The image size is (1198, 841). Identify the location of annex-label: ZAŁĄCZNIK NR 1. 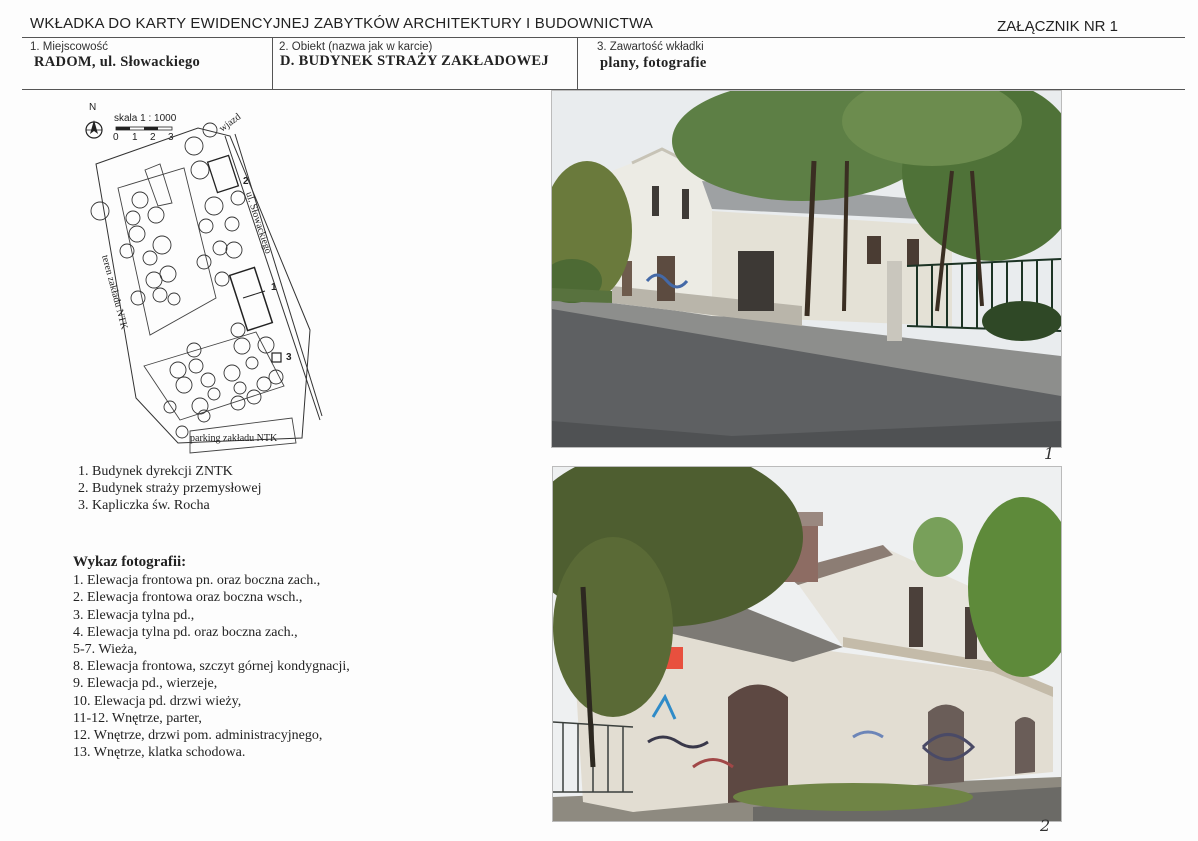
(1057, 26).